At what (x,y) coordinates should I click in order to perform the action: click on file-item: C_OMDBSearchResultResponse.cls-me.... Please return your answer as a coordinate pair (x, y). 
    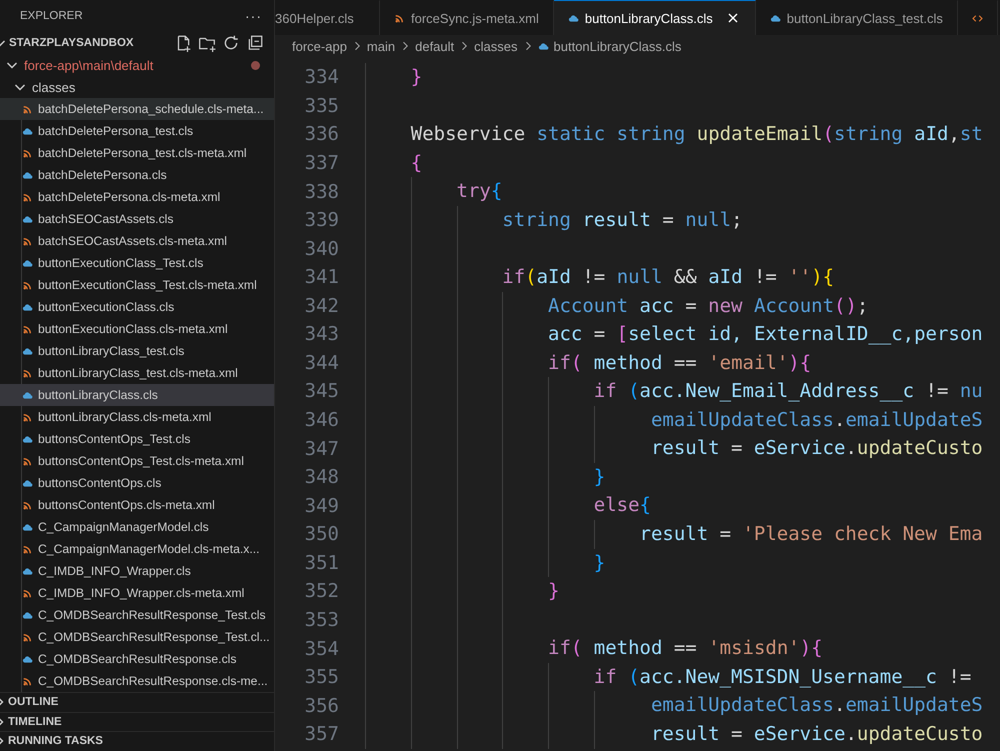
    Looking at the image, I should click on (137, 681).